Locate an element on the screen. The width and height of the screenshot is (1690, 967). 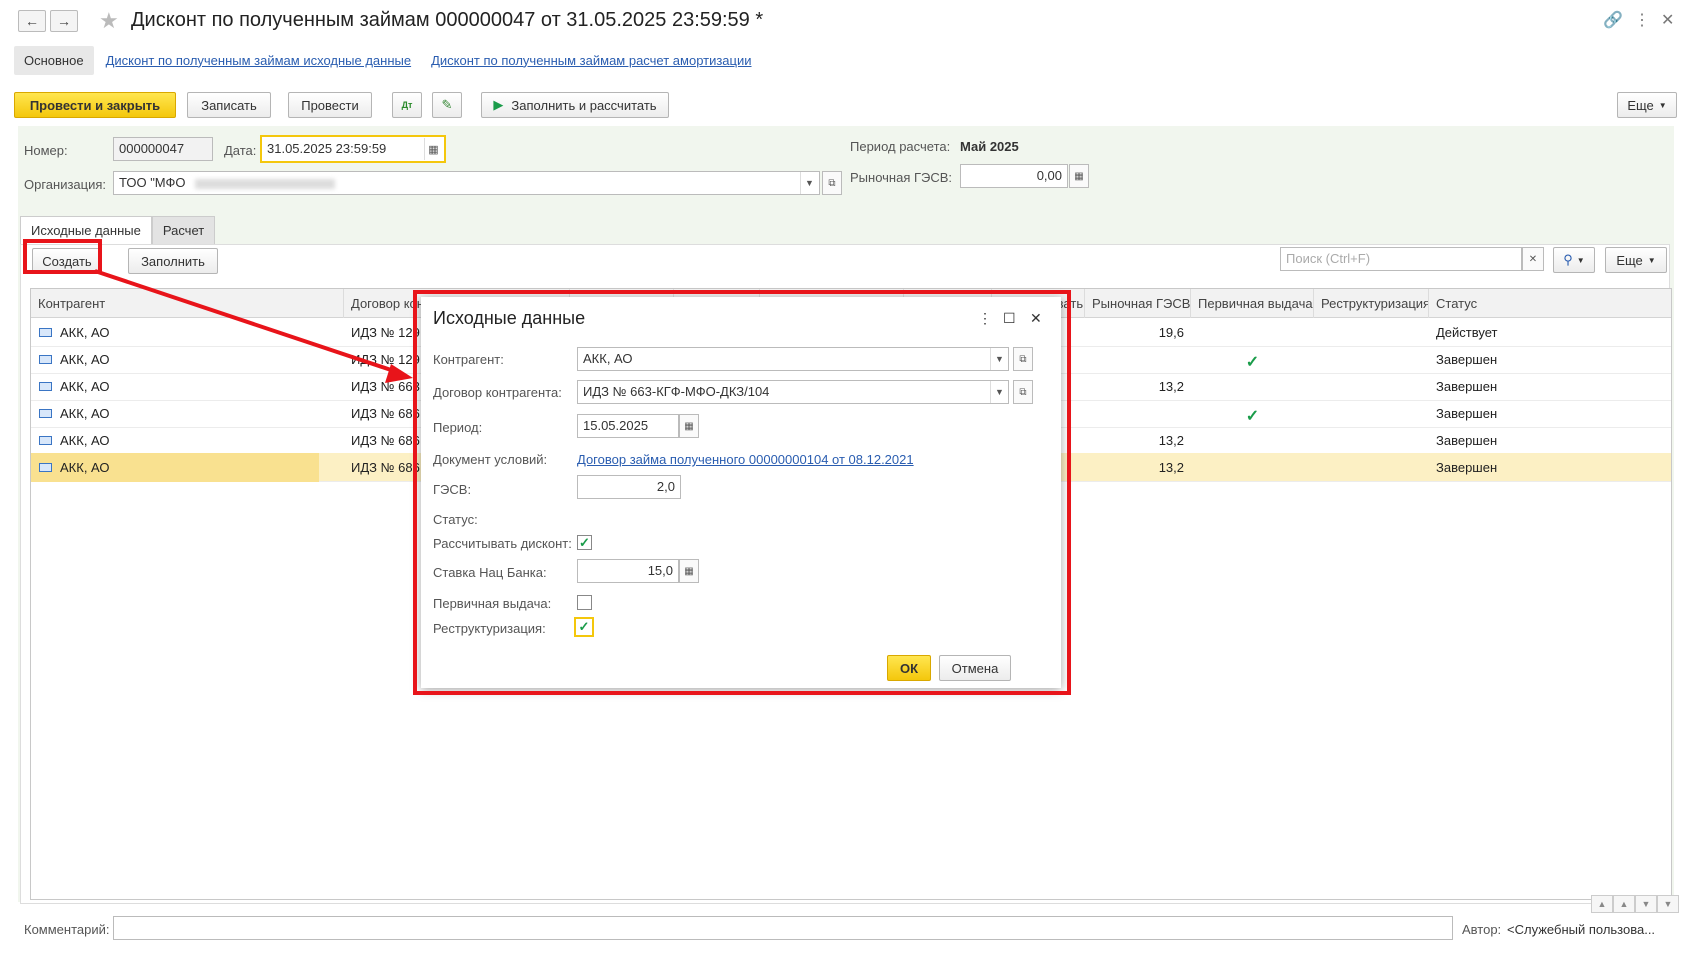
annotation-arrow is located at coordinates (253, 326).